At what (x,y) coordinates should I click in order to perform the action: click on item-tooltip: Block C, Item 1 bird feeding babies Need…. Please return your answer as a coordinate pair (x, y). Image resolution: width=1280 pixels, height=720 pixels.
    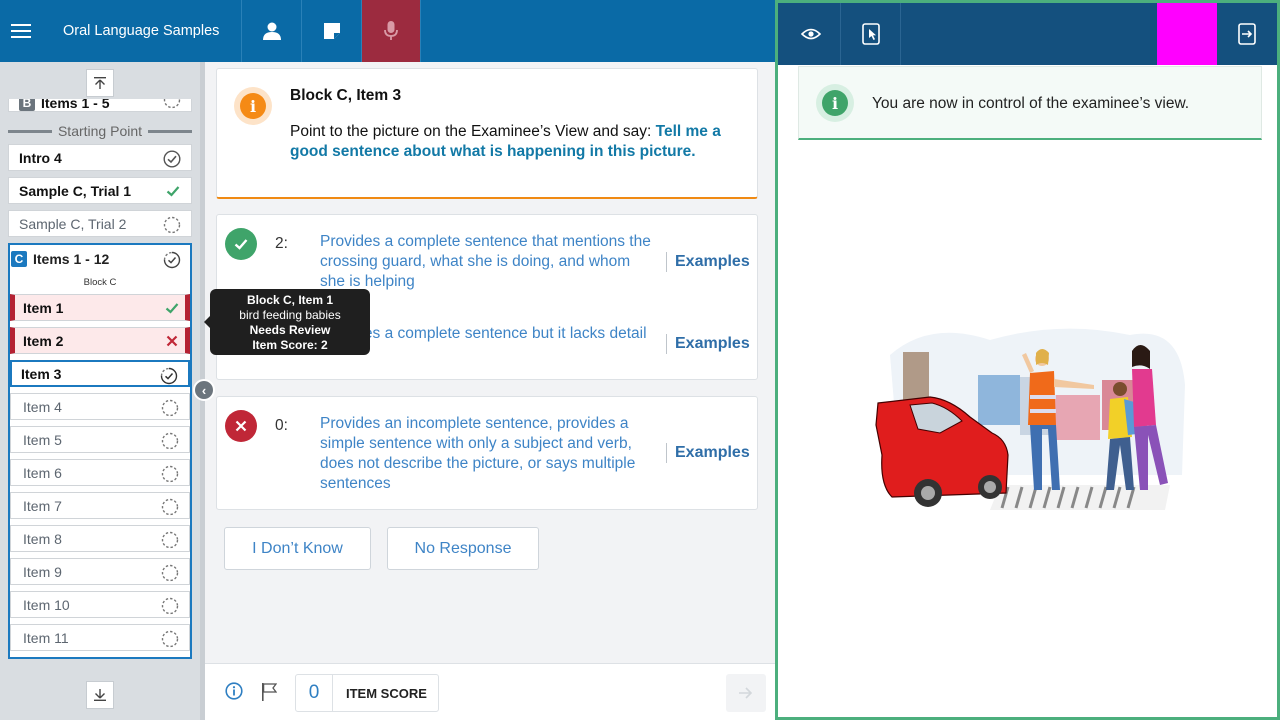
    Looking at the image, I should click on (287, 322).